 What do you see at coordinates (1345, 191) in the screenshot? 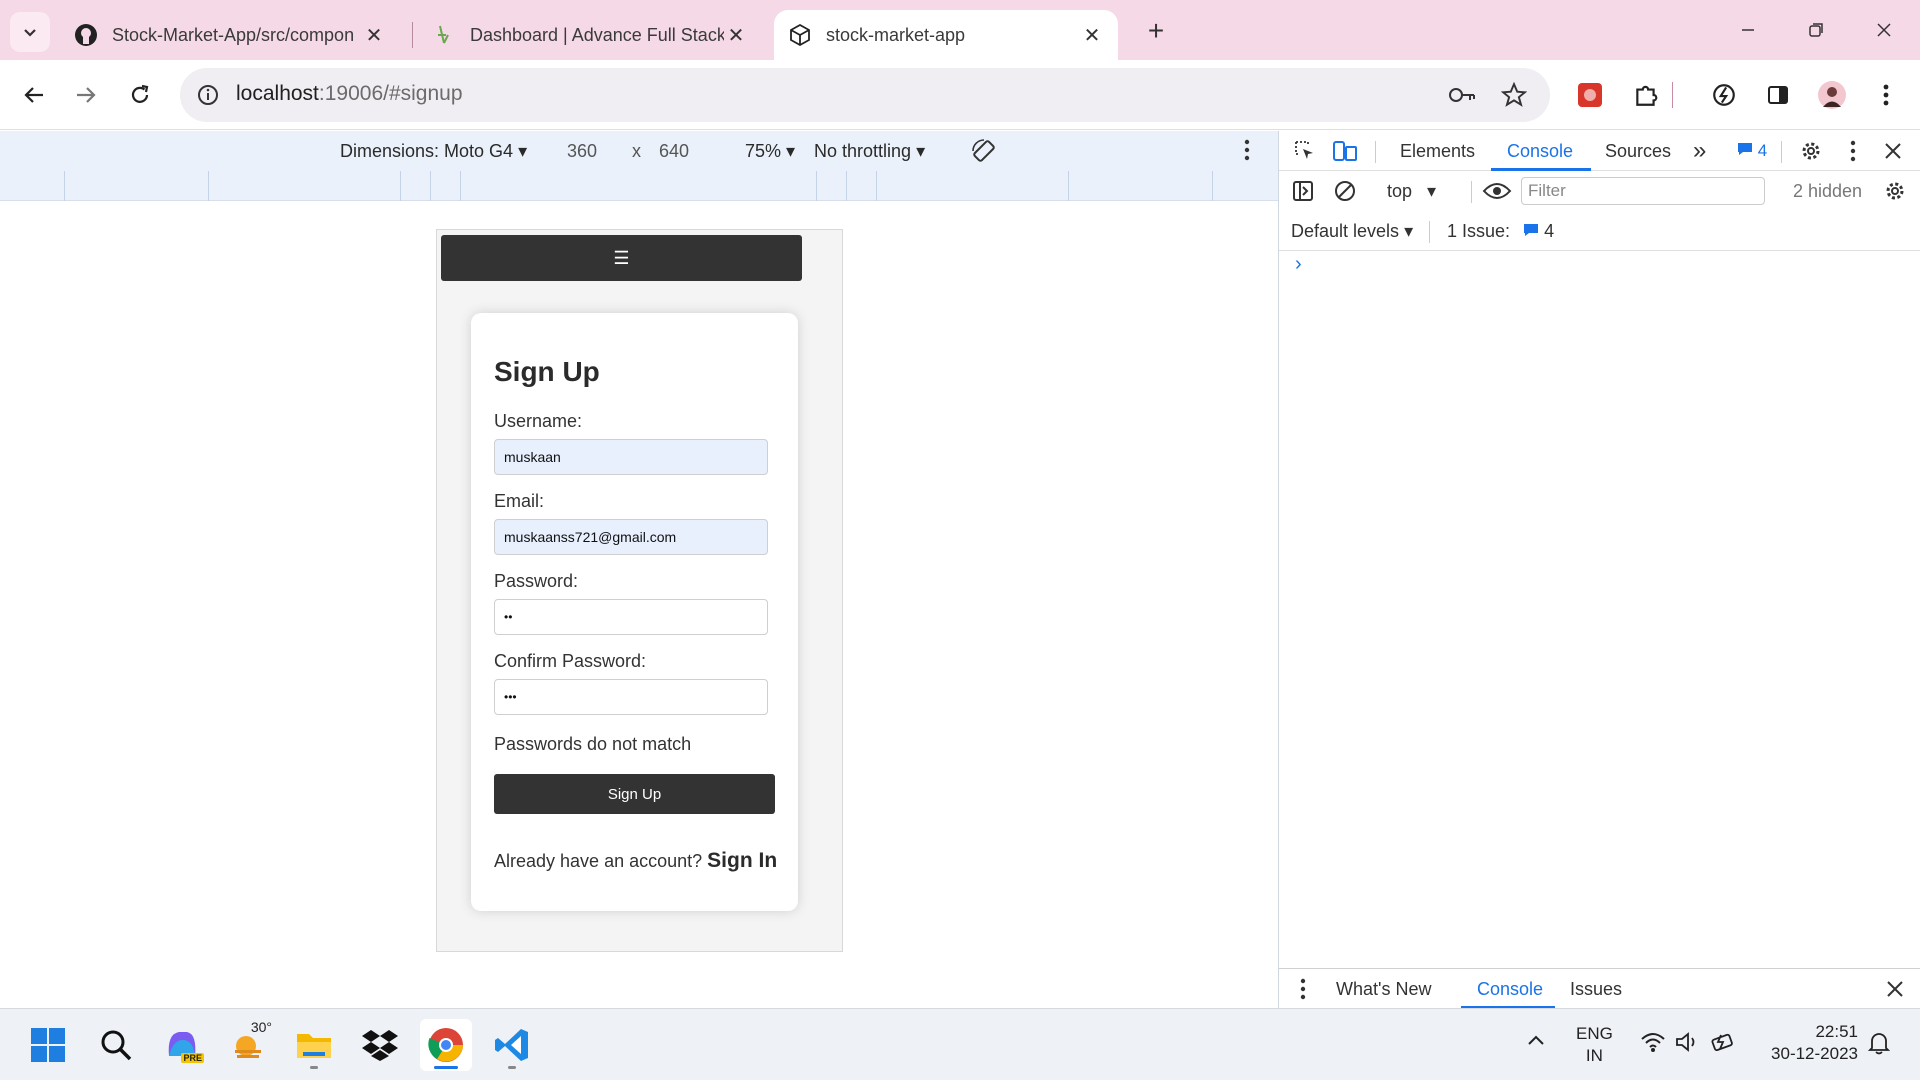
I see `clear-console-icon` at bounding box center [1345, 191].